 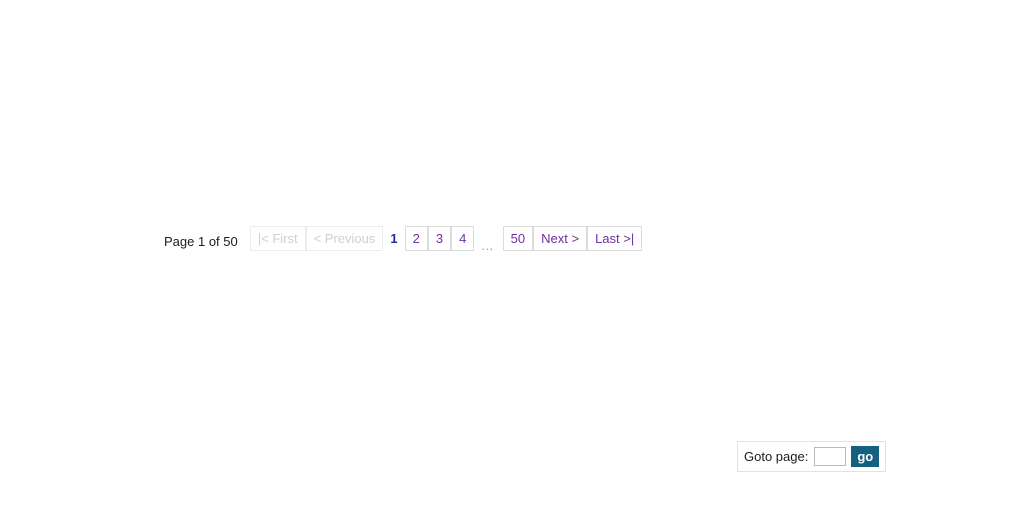 What do you see at coordinates (560, 238) in the screenshot?
I see `pagination-next-button: Next >` at bounding box center [560, 238].